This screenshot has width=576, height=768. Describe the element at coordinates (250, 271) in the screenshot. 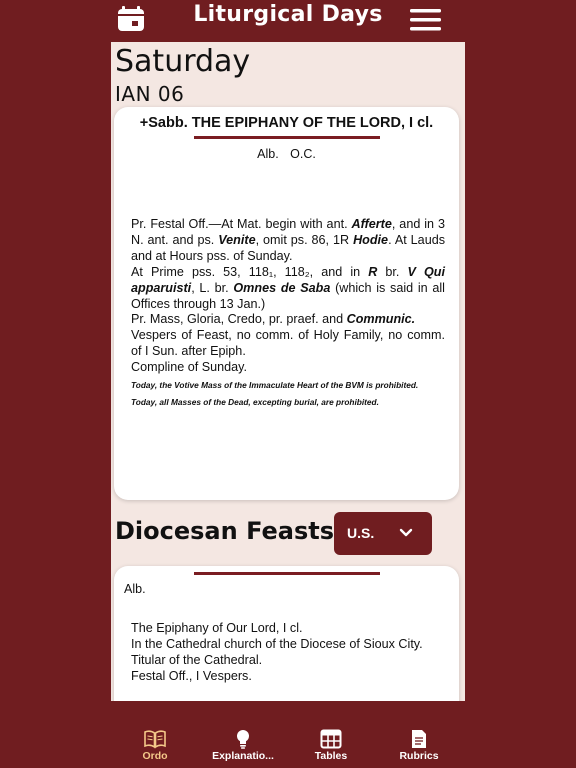

I see `ordo-fragment: At Prime pss. 53, 118₁, 118₂, and in` at that location.